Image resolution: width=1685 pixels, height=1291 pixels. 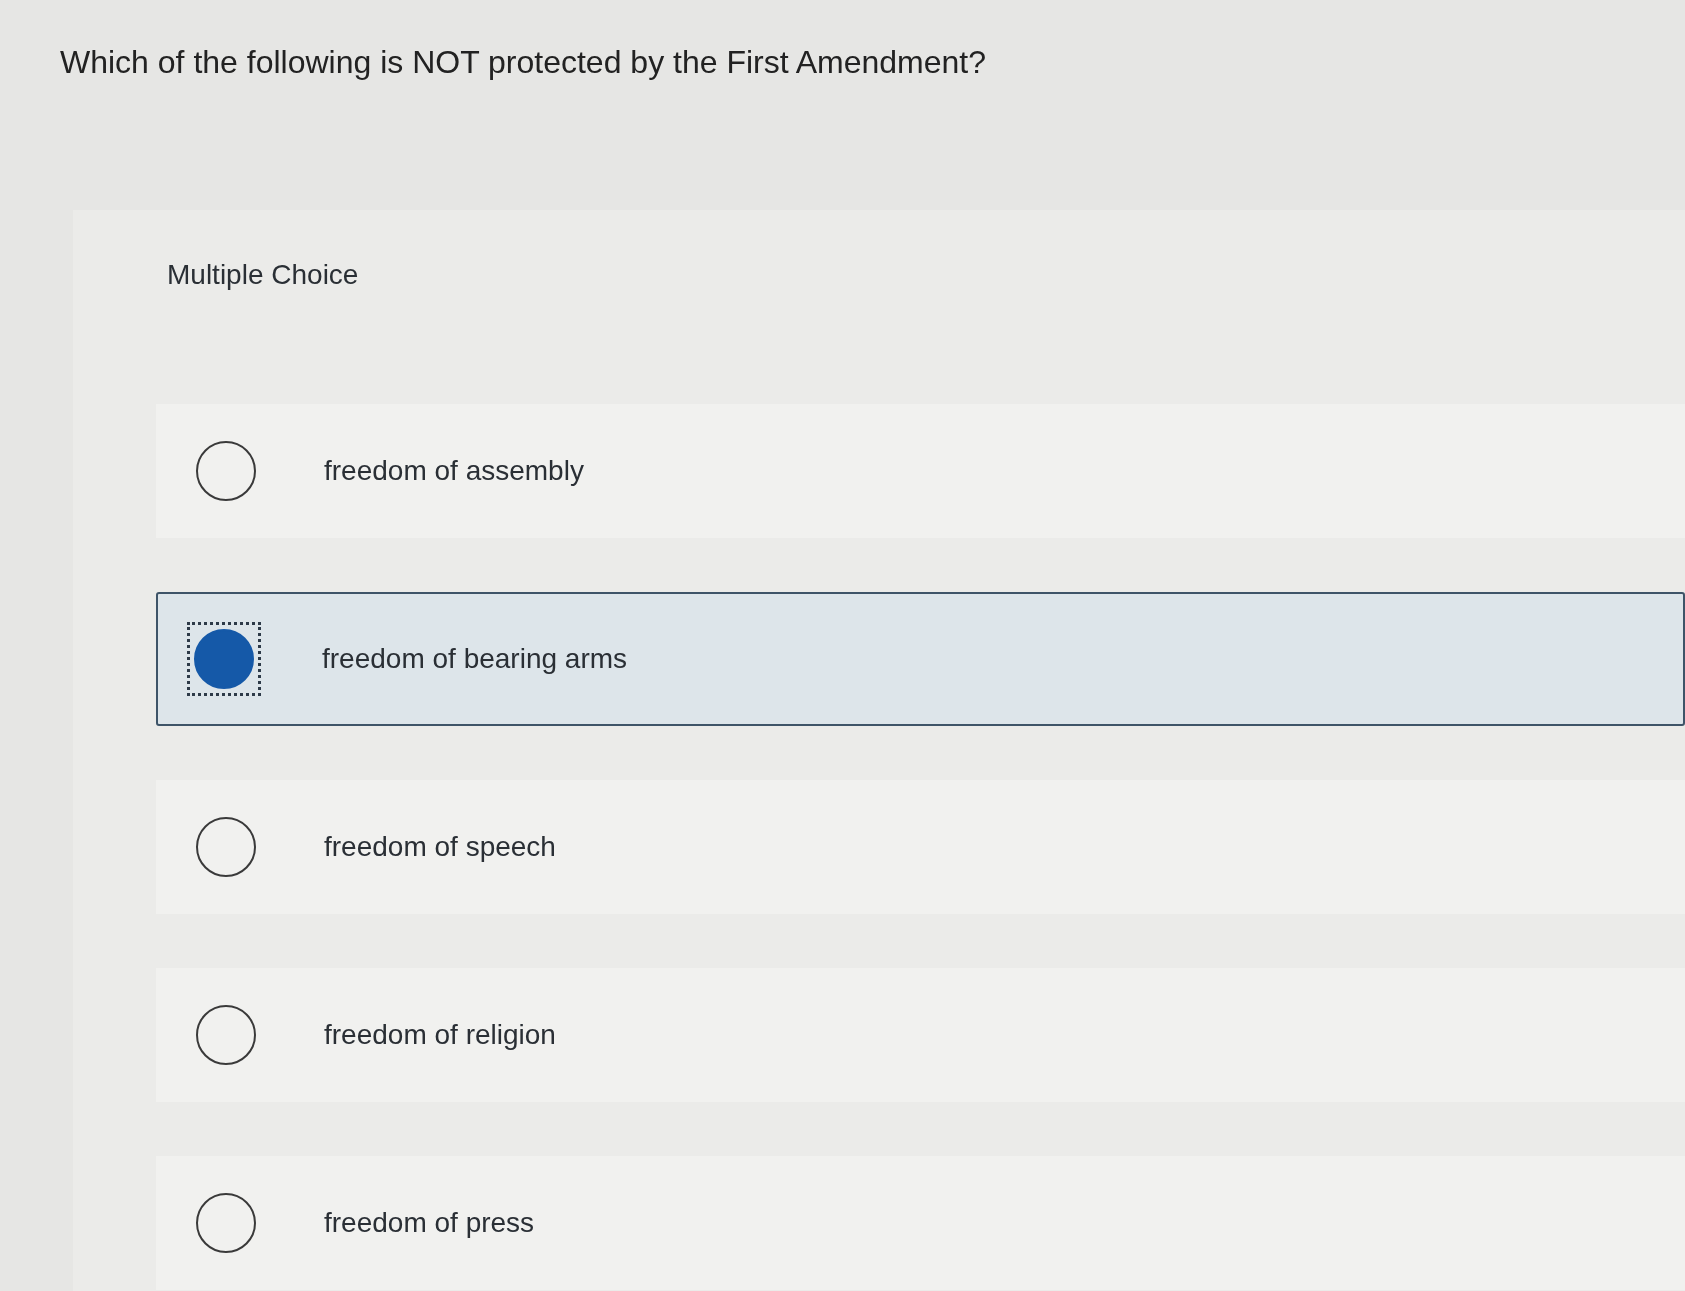 I want to click on answer-option: freedom of speech, so click(x=920, y=847).